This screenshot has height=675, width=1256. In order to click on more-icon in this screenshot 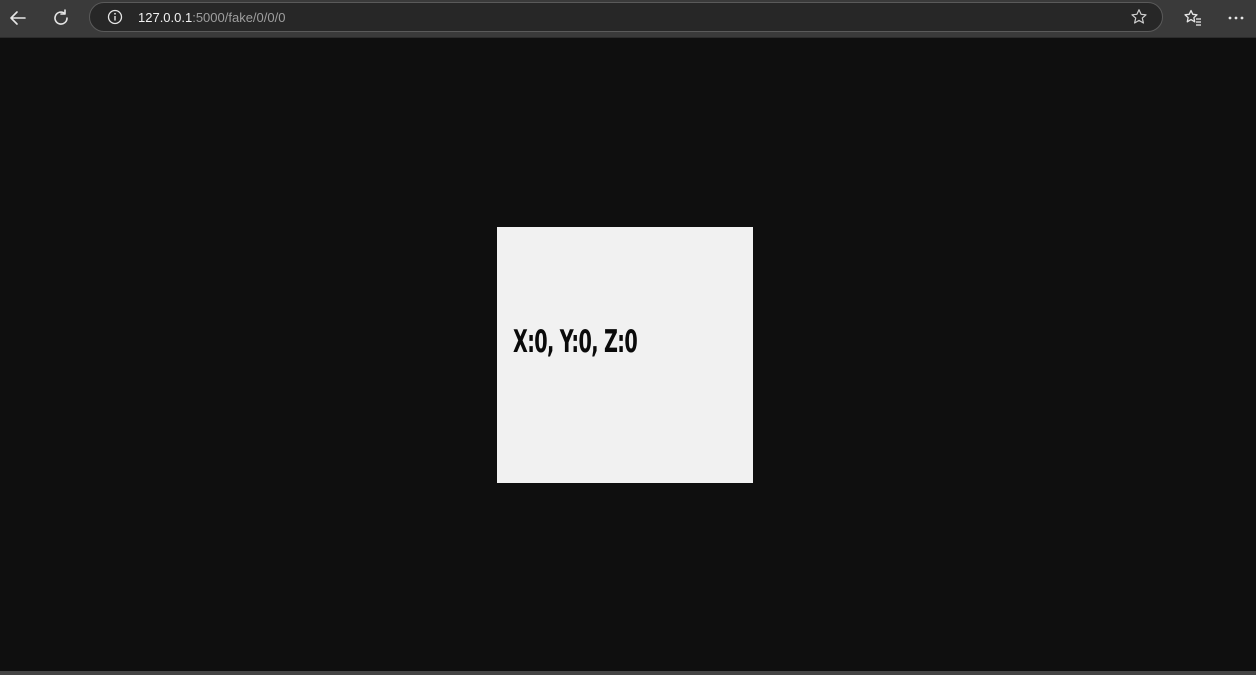, I will do `click(1236, 18)`.